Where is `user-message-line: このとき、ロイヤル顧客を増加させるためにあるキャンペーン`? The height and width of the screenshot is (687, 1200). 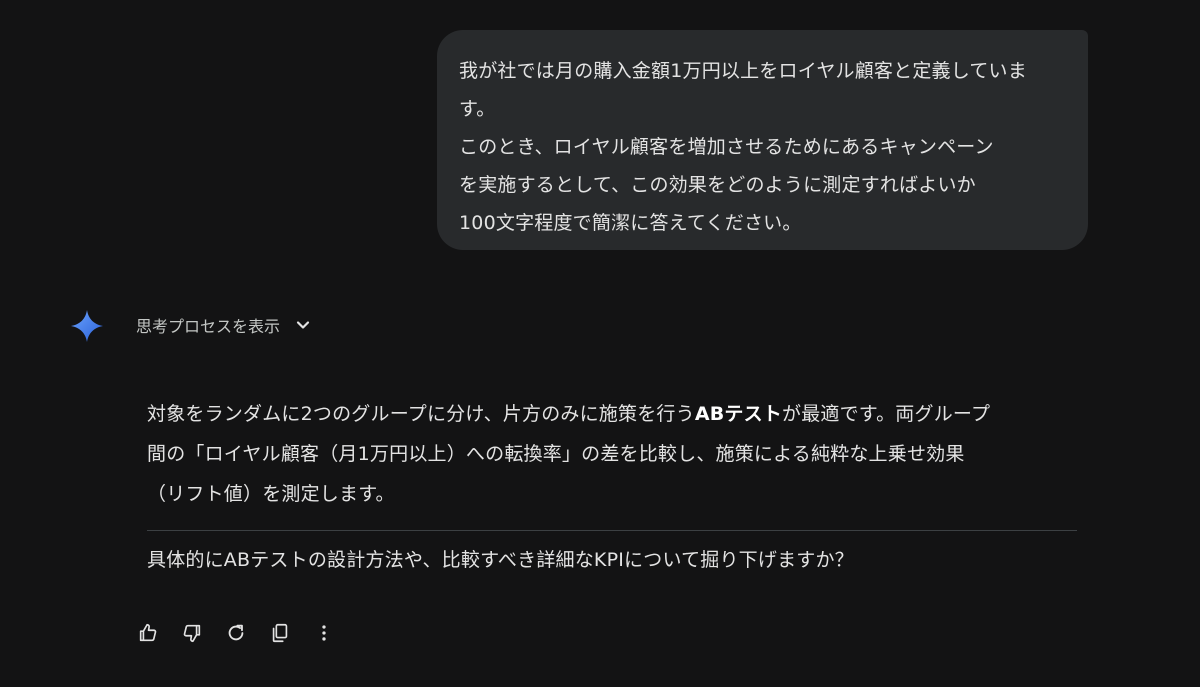
user-message-line: このとき、ロイヤル顧客を増加させるためにあるキャンペーン is located at coordinates (726, 147).